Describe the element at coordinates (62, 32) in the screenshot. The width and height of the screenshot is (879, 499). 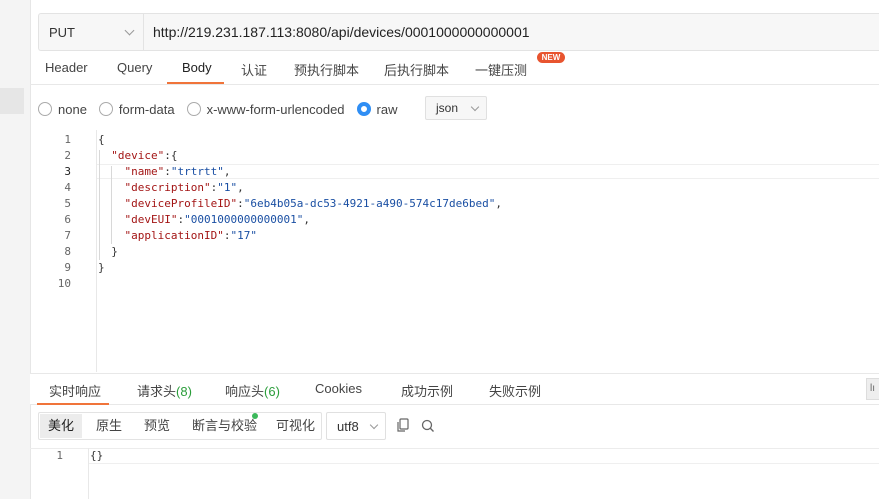
I see `method-label: PUT` at that location.